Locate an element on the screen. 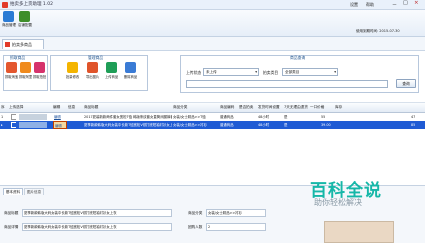 This screenshot has height=243, width=425. category-select: 全部类目 ▾ is located at coordinates (310, 72).